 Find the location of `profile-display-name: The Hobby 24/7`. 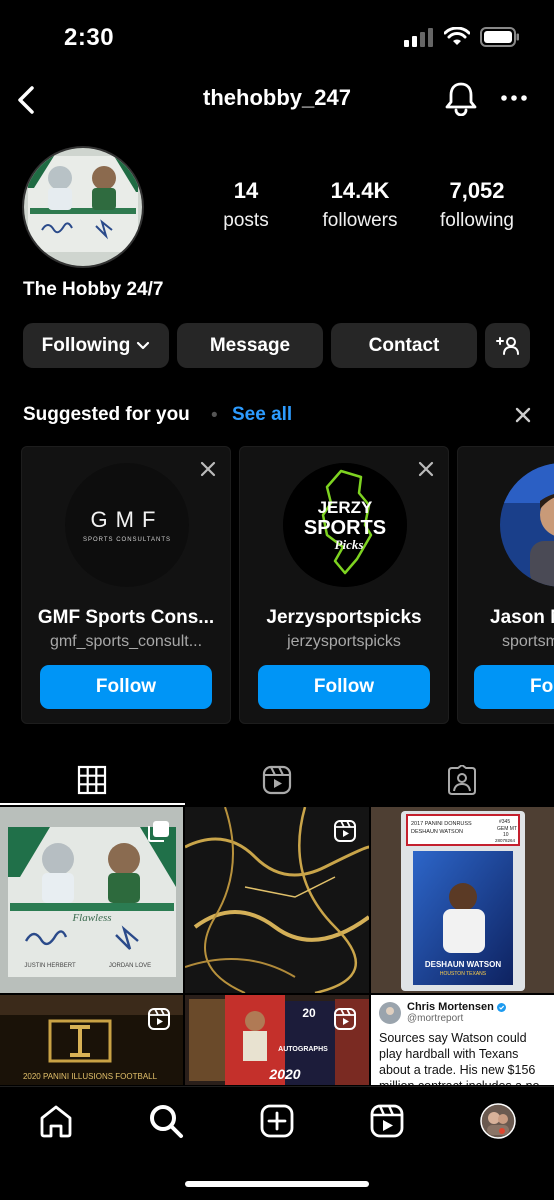

profile-display-name: The Hobby 24/7 is located at coordinates (93, 289).